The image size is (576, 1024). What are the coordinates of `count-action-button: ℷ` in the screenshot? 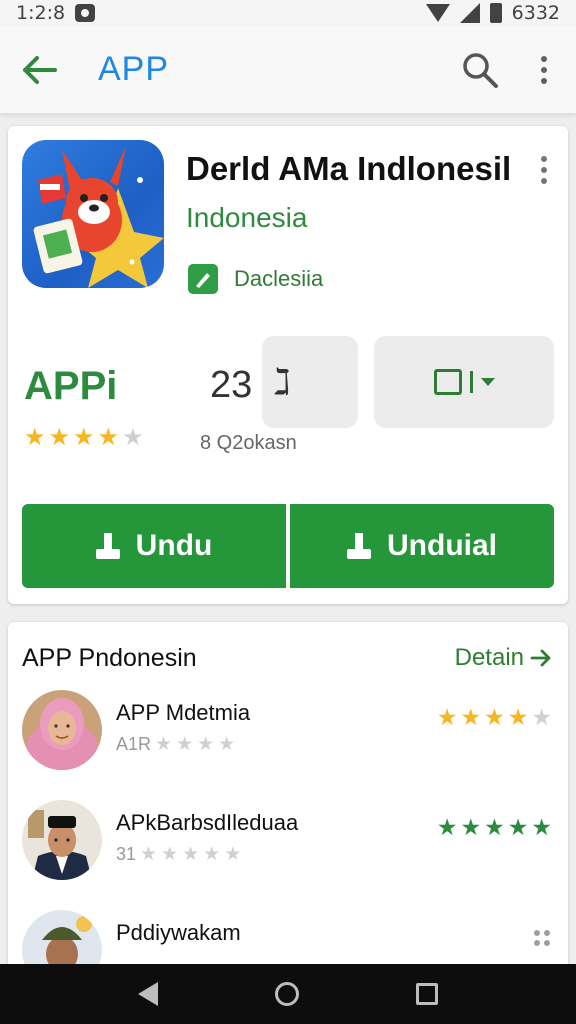 It's located at (310, 382).